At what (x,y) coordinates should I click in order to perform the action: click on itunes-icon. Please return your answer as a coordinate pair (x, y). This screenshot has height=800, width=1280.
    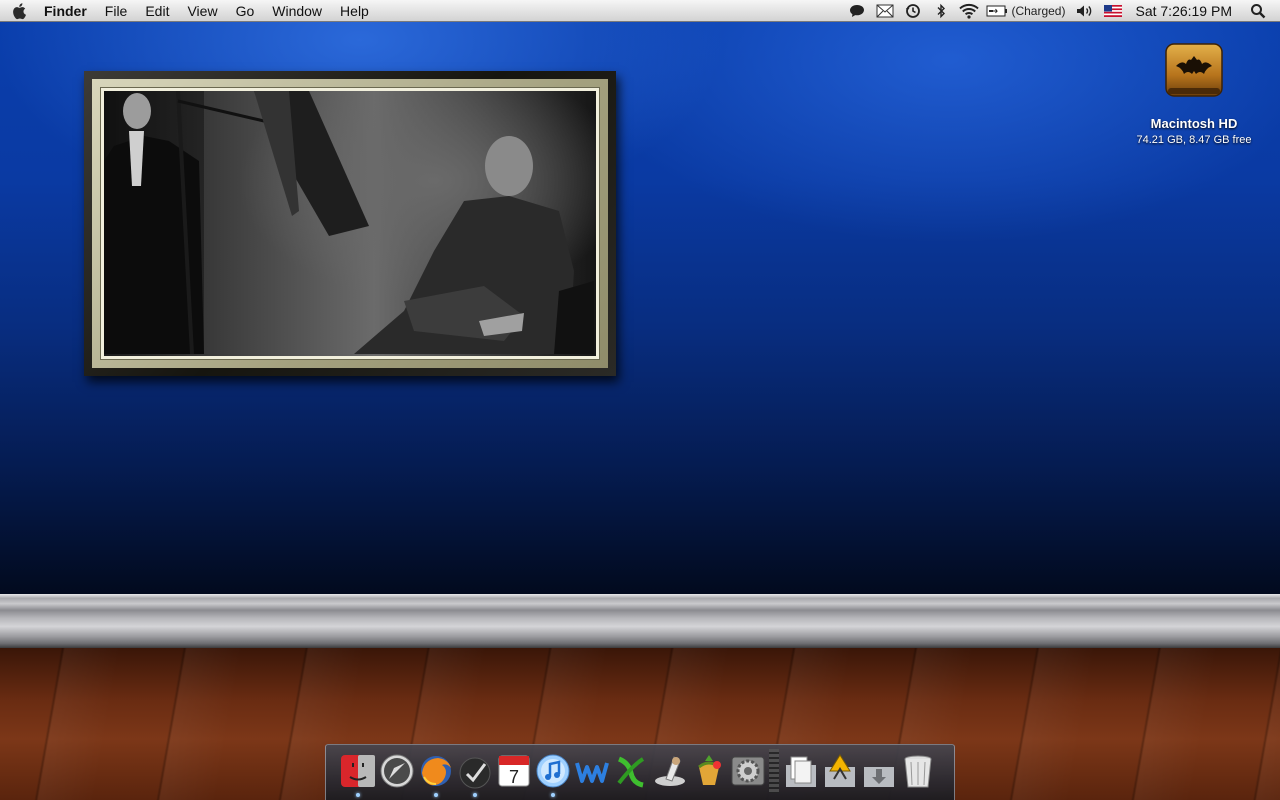
    Looking at the image, I should click on (552, 774).